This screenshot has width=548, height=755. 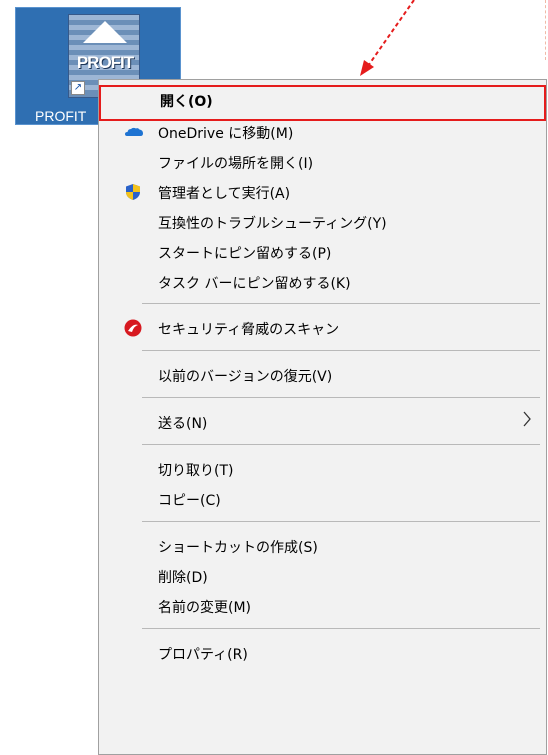 I want to click on desktop-icon-label: PROFIT, so click(x=61, y=116).